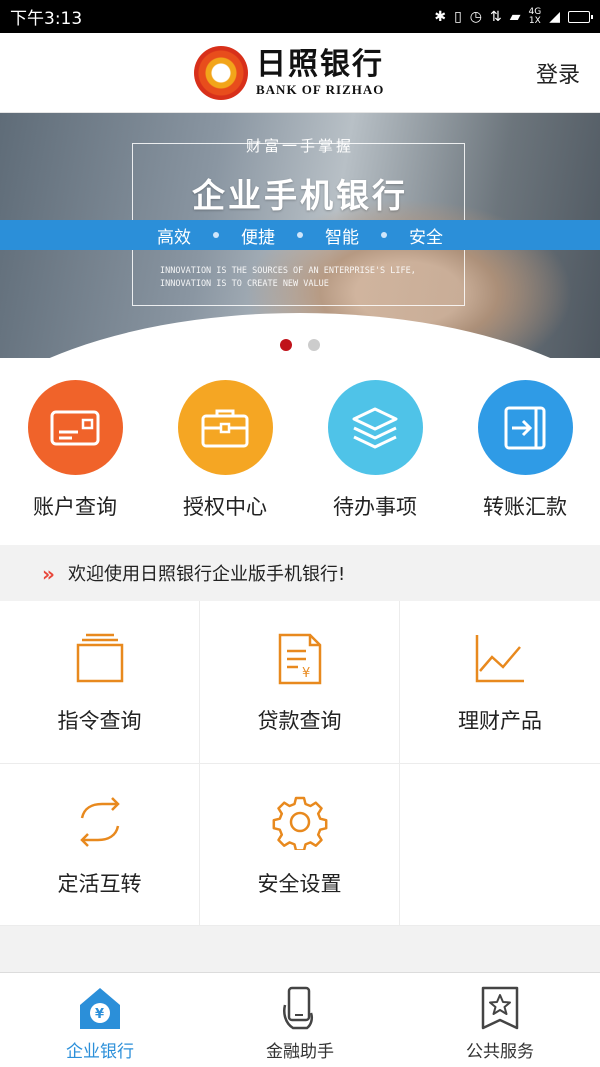 This screenshot has width=600, height=1067. I want to click on bank-logo: 日照银行 BANK OF RIZHAO, so click(289, 73).